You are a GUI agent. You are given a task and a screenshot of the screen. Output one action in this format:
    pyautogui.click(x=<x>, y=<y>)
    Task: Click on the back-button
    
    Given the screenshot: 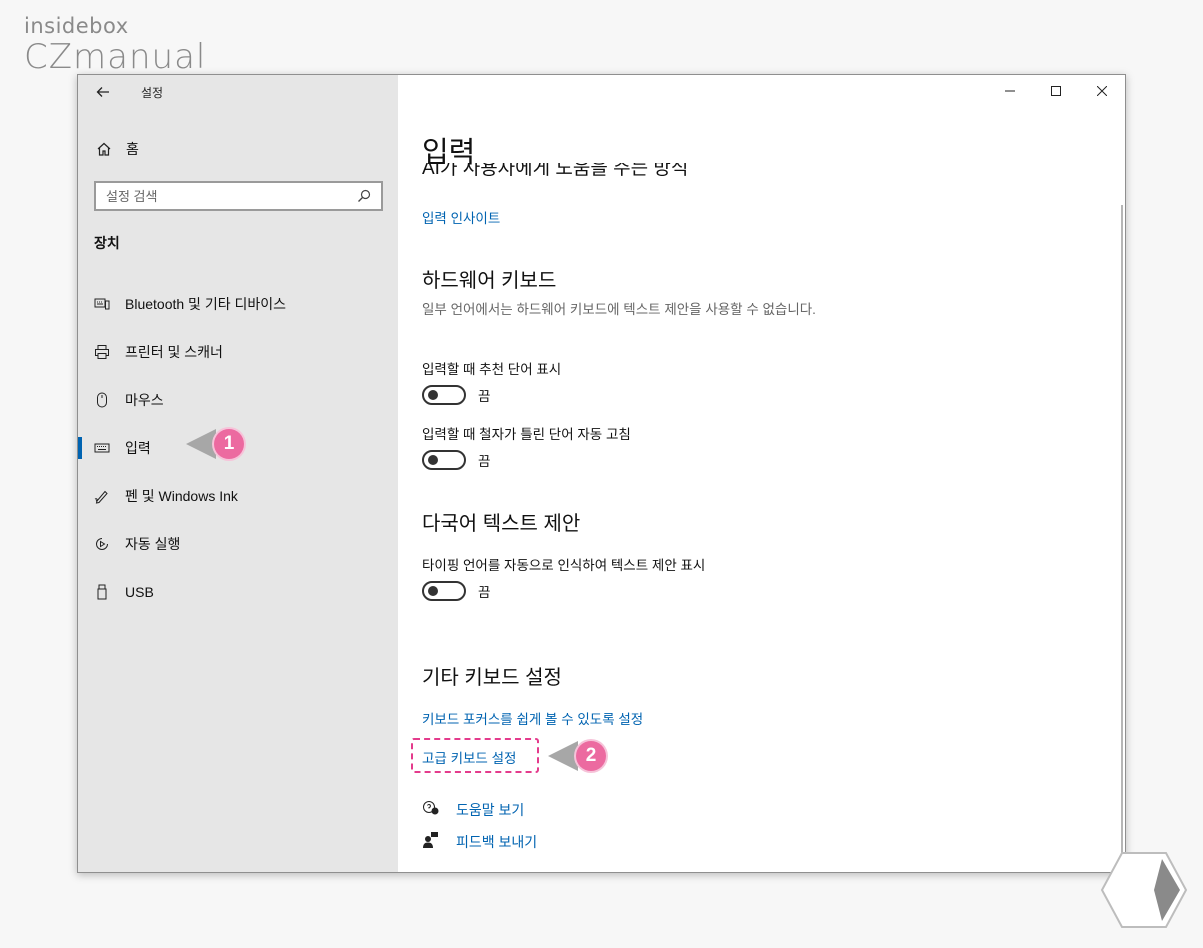 What is the action you would take?
    pyautogui.click(x=103, y=92)
    